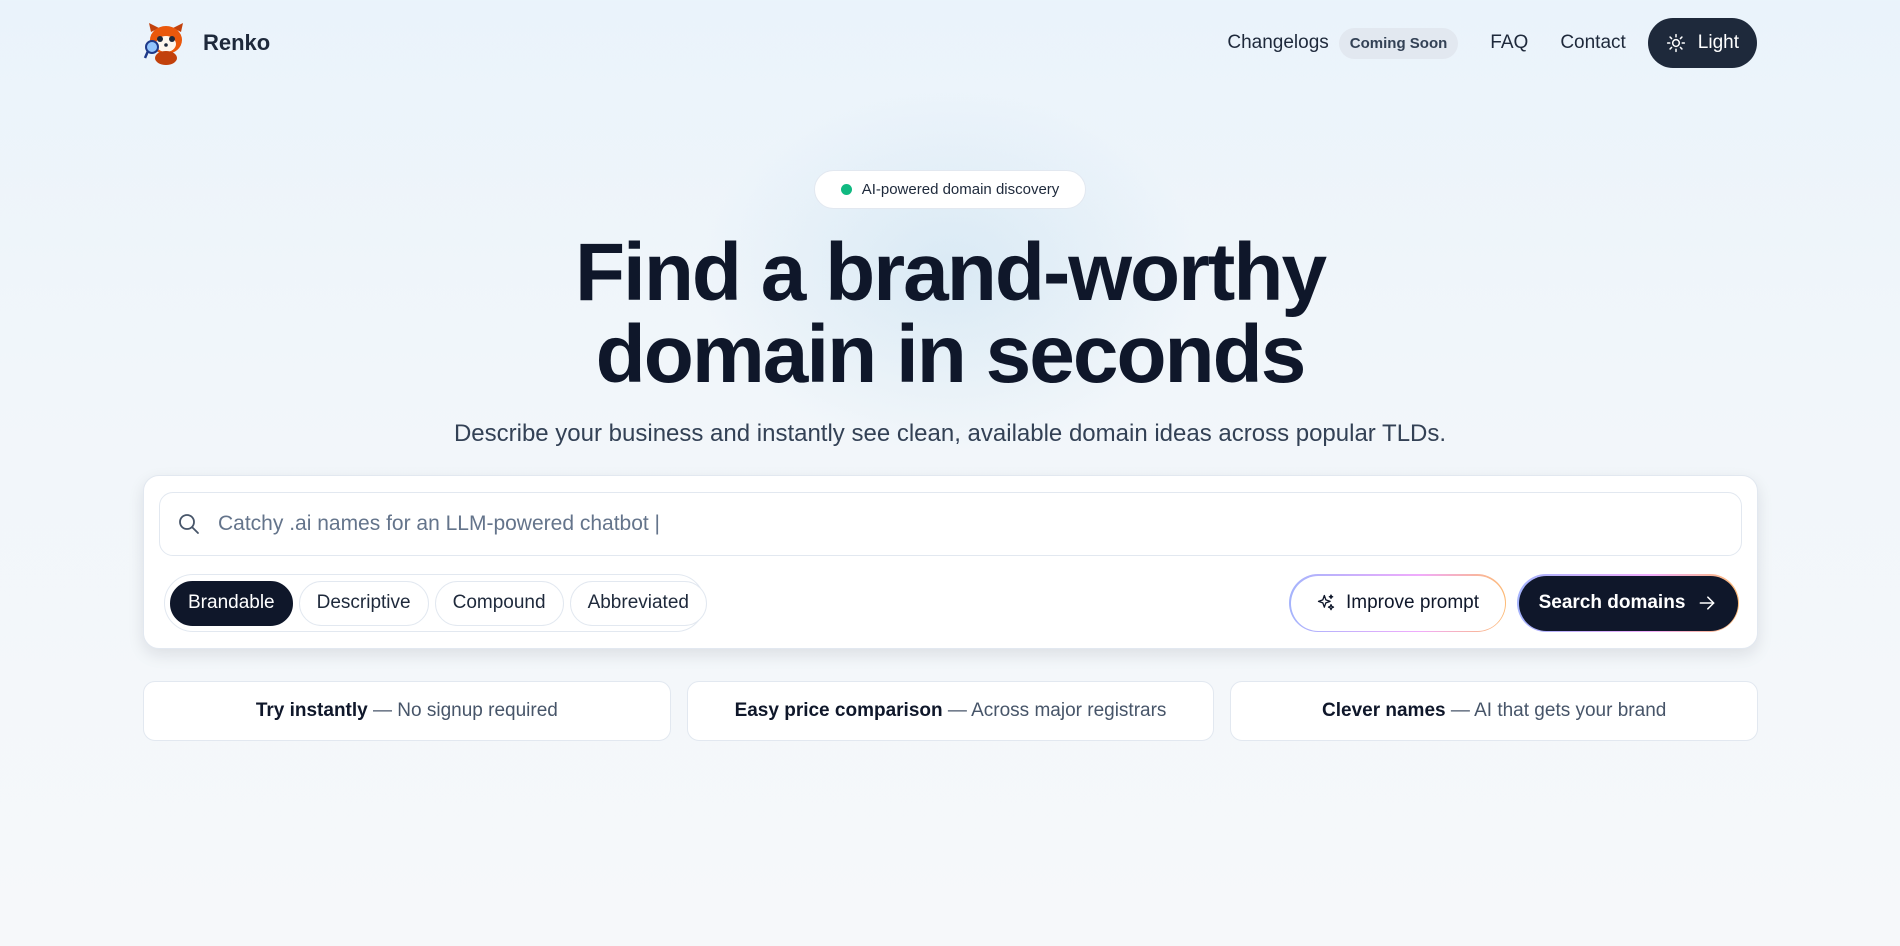 The height and width of the screenshot is (946, 1900). Describe the element at coordinates (846, 189) in the screenshot. I see `status-dot-icon` at that location.